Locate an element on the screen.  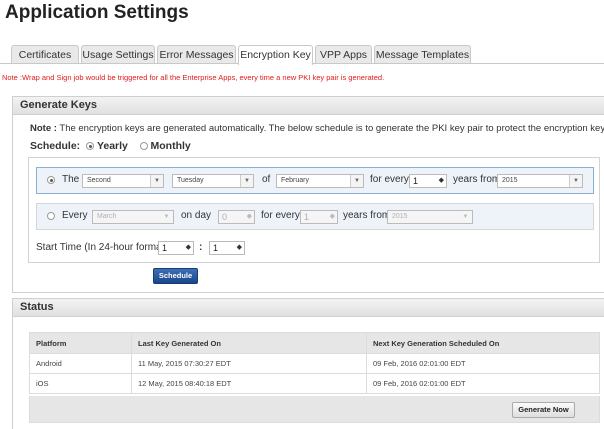
last-generated-cell: 11 May, 2015 07:30:27 EDT is located at coordinates (249, 363).